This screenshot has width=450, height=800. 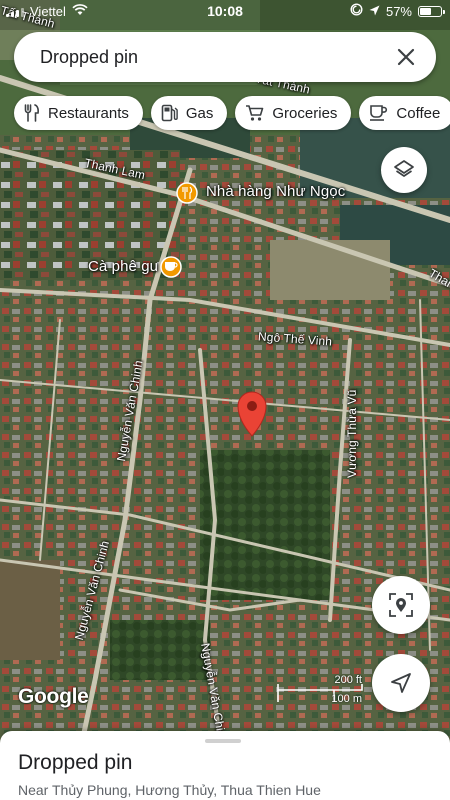 What do you see at coordinates (75, 762) in the screenshot?
I see `sheet-title: Dropped pin` at bounding box center [75, 762].